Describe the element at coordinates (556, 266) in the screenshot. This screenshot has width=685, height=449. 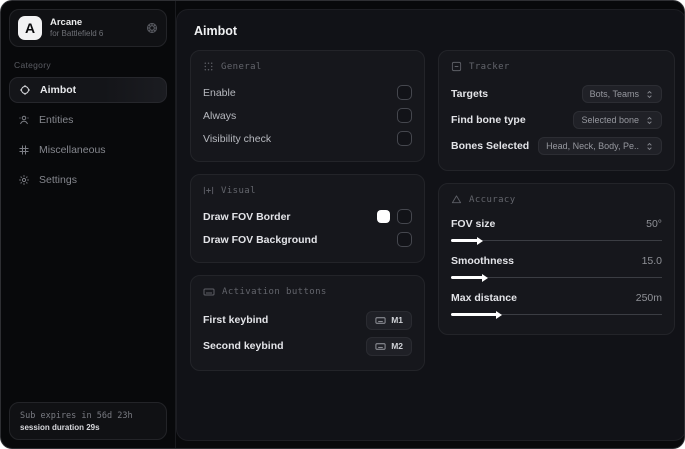
I see `setting-row-smoothness: Smoothness 15.0` at that location.